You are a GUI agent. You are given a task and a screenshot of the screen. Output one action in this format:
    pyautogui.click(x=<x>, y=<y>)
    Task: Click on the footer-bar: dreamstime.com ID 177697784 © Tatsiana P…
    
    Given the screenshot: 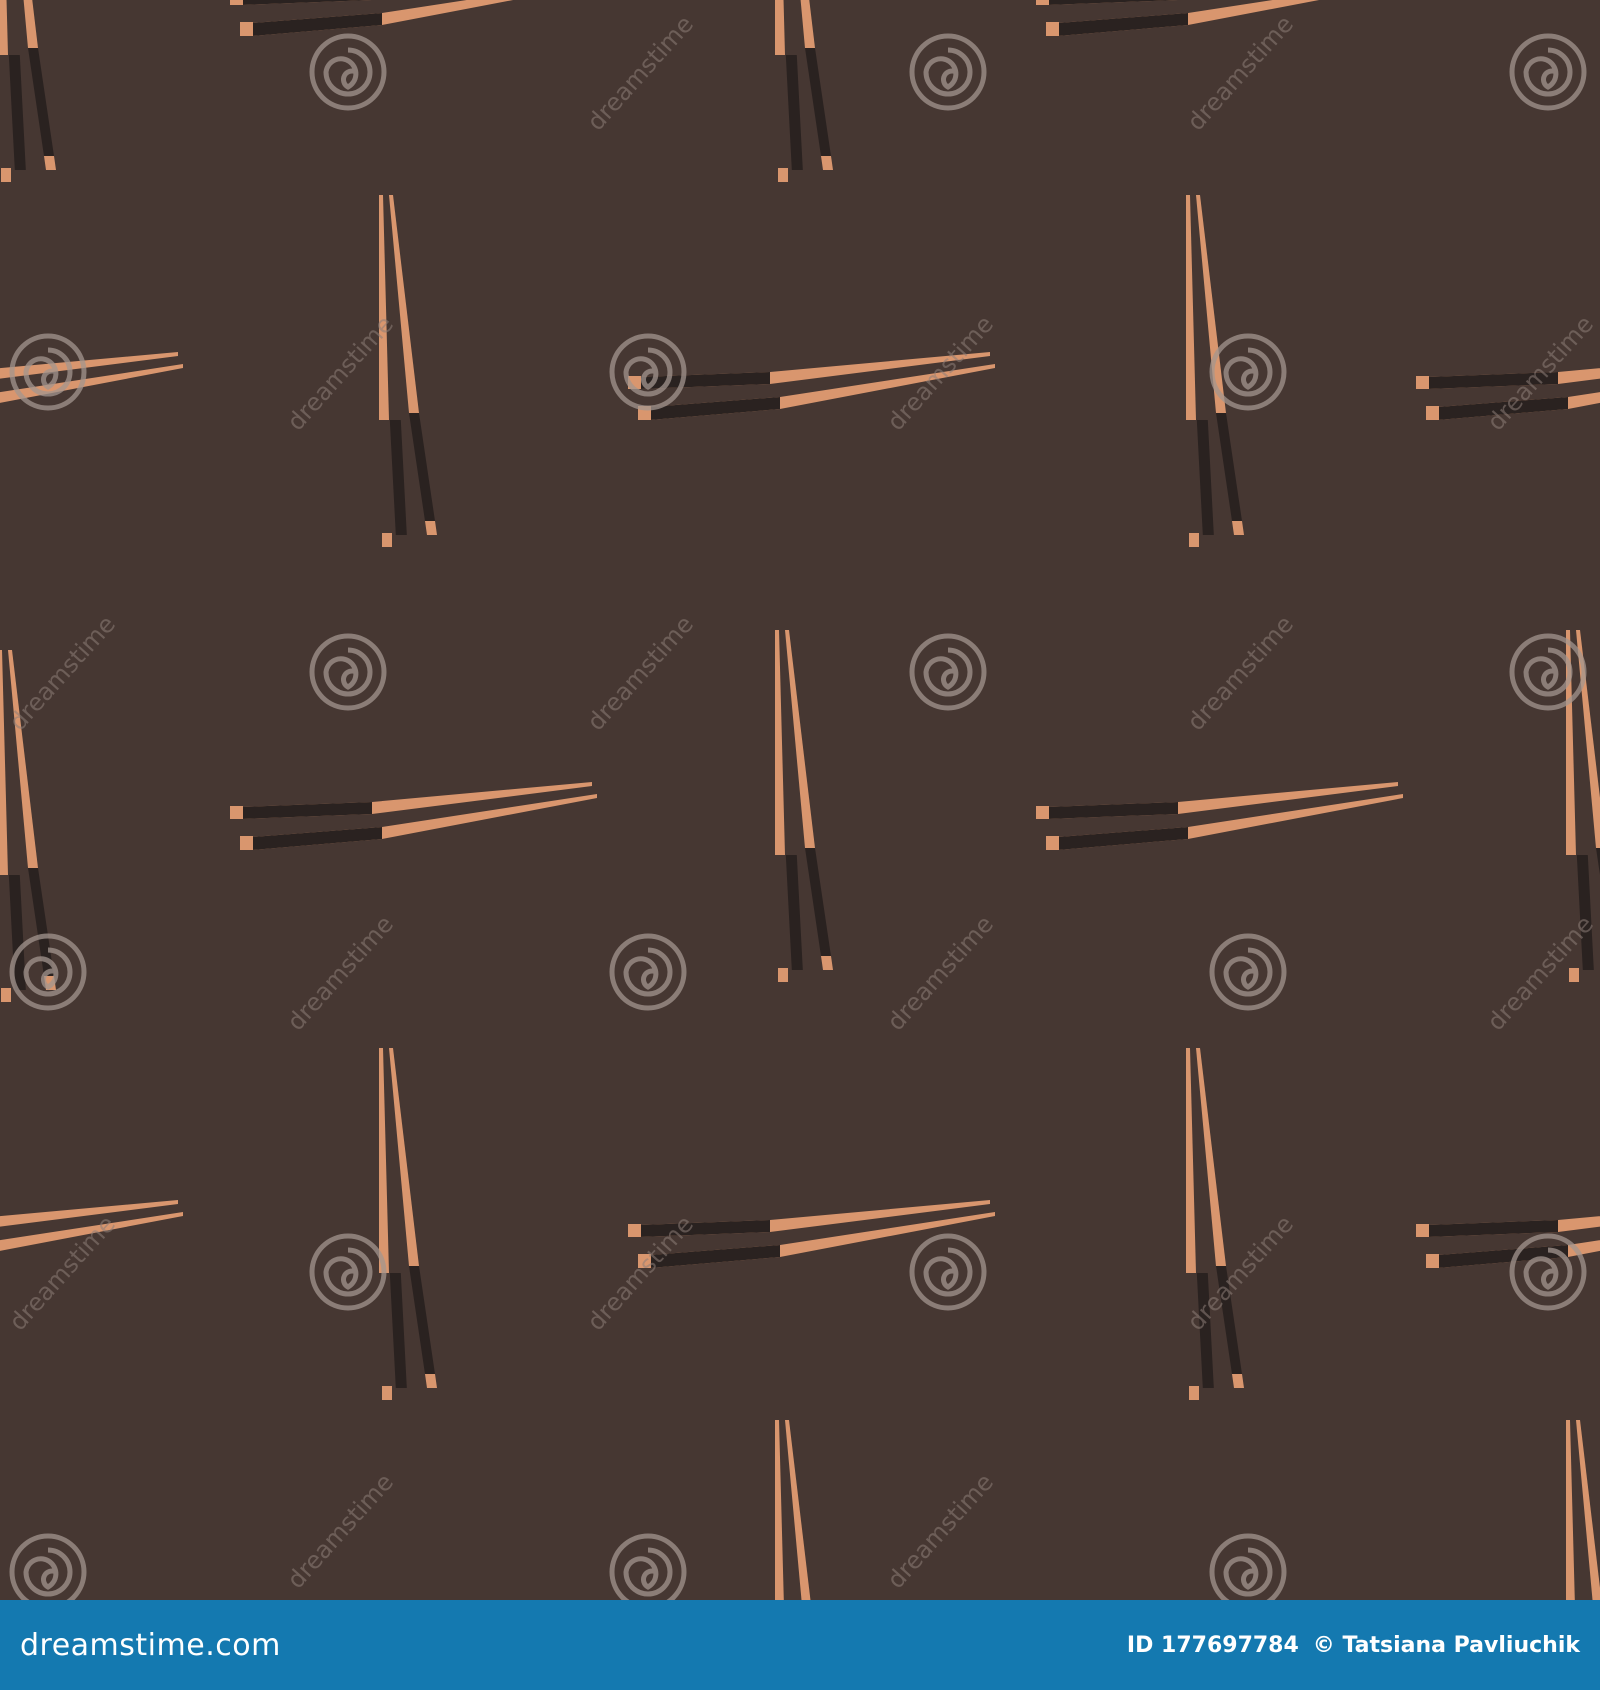 What is the action you would take?
    pyautogui.click(x=800, y=1645)
    